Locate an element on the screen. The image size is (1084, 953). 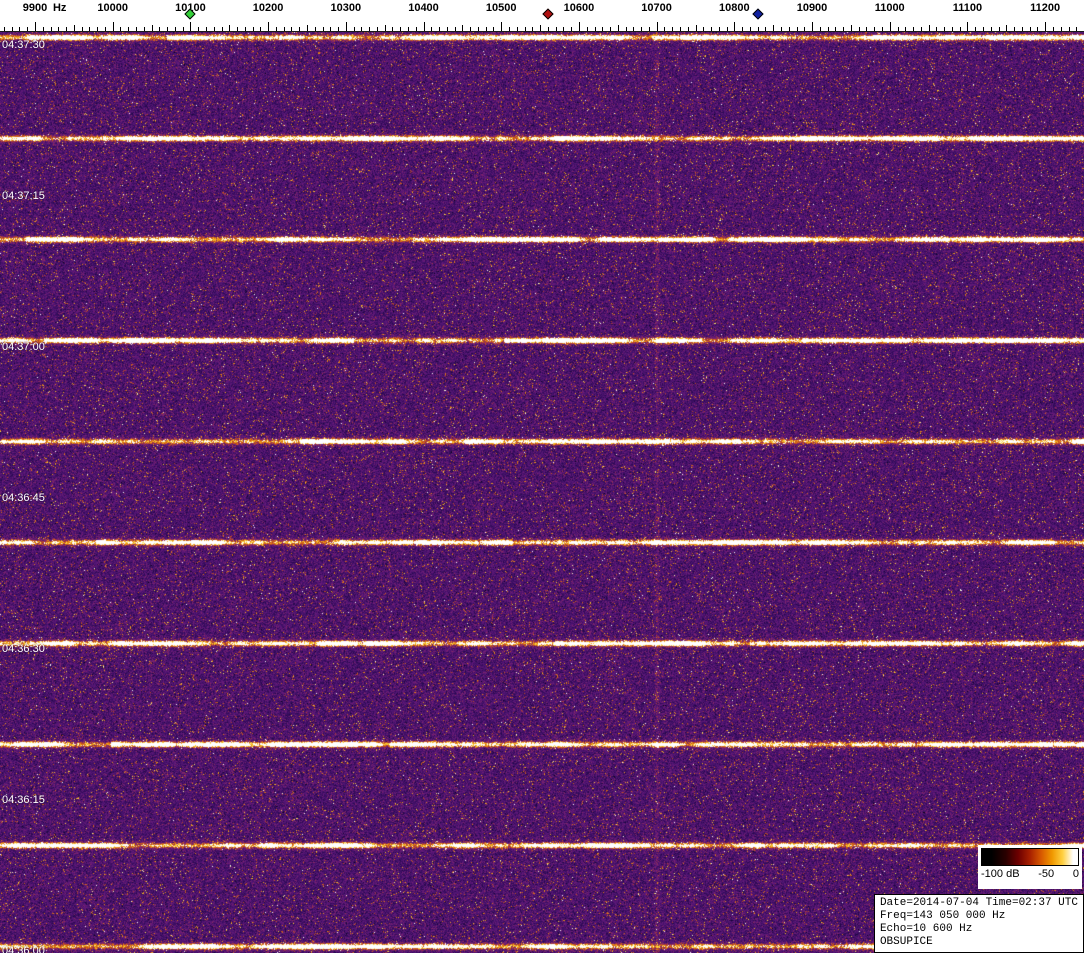
ruler-frequency-label: 9900 is located at coordinates (35, 8).